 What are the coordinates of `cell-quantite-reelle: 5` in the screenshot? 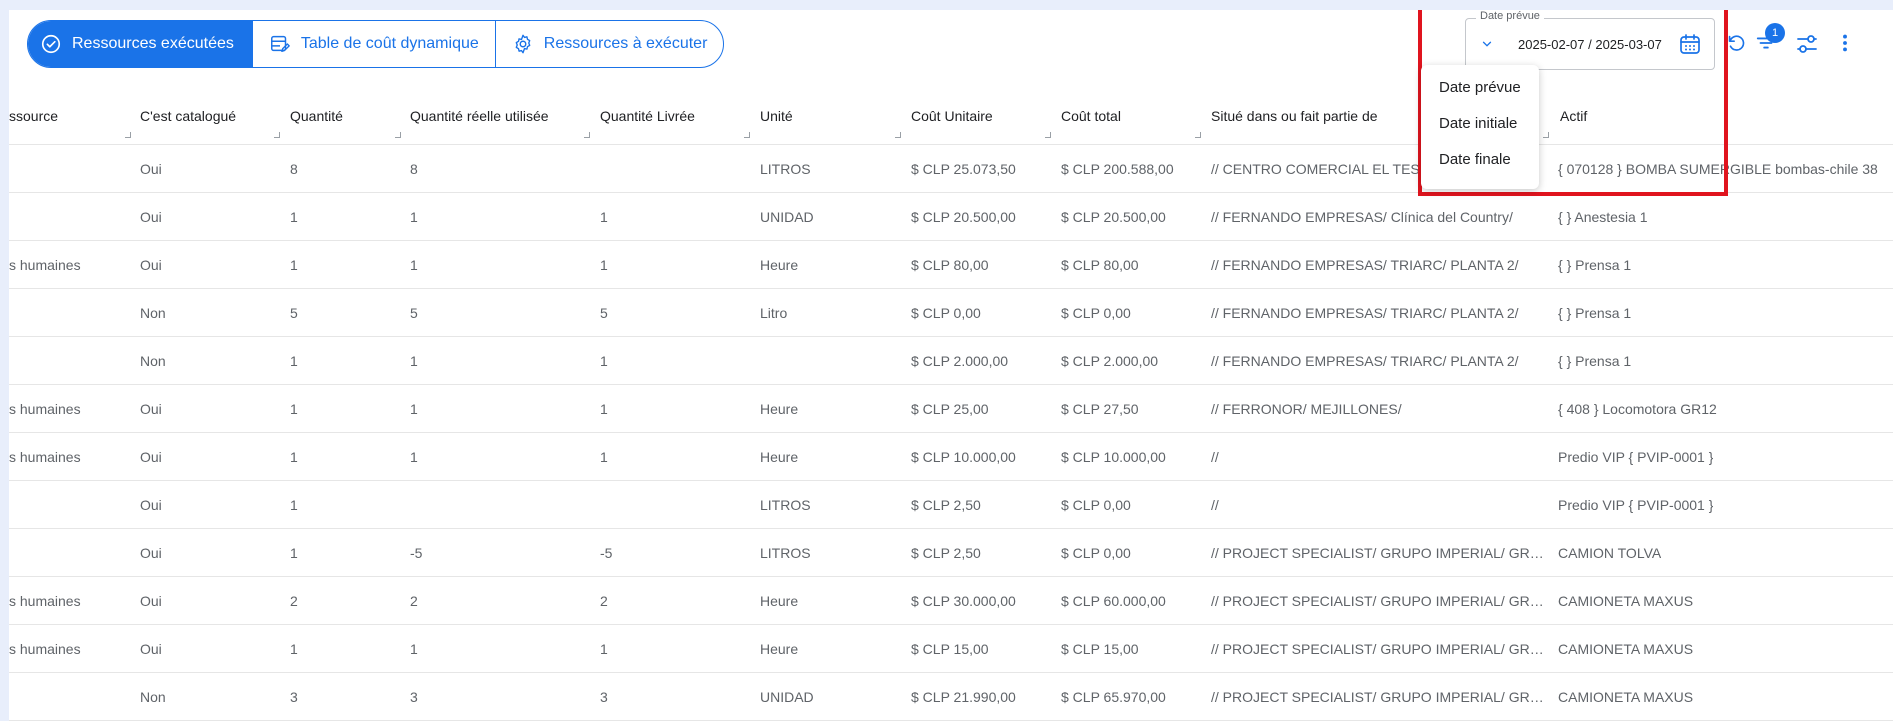 It's located at (414, 313).